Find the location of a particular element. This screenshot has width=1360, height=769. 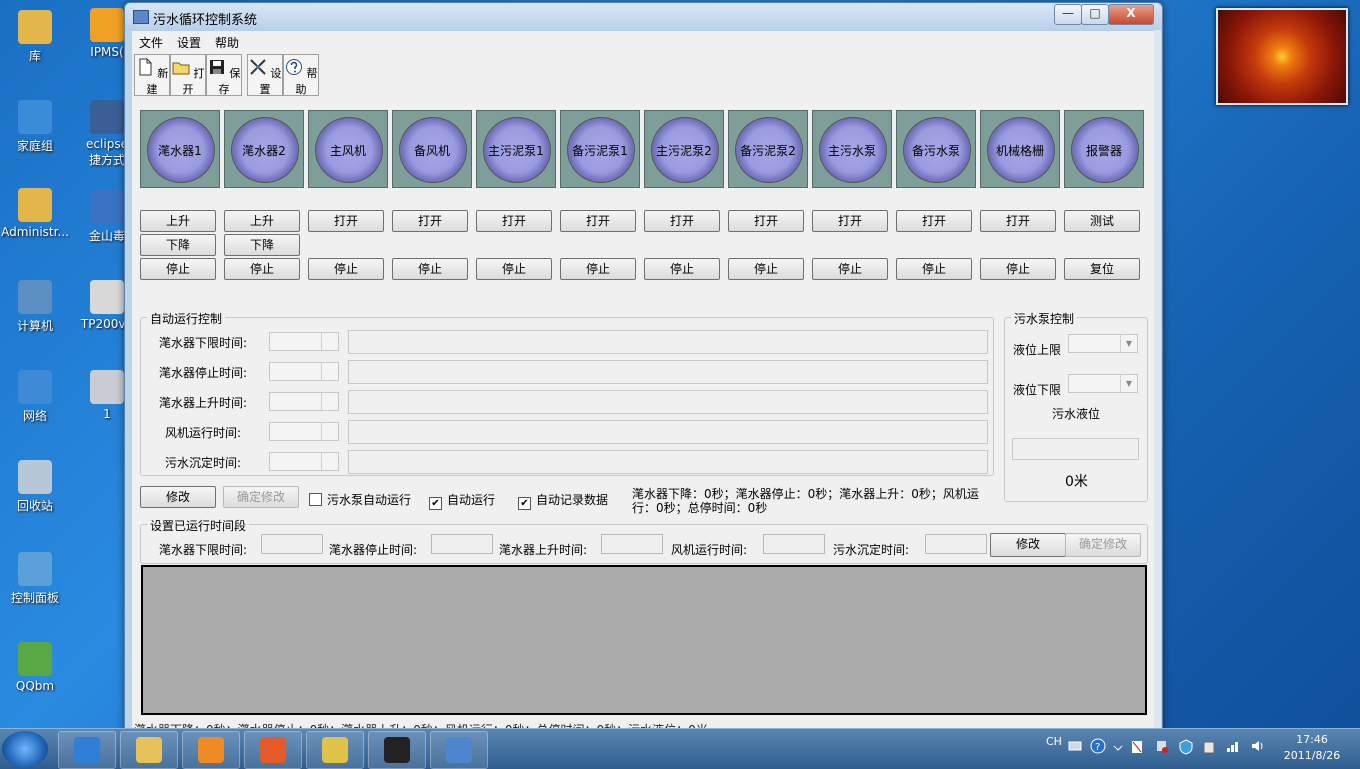

device-indicator: 滗水器2 is located at coordinates (264, 149).